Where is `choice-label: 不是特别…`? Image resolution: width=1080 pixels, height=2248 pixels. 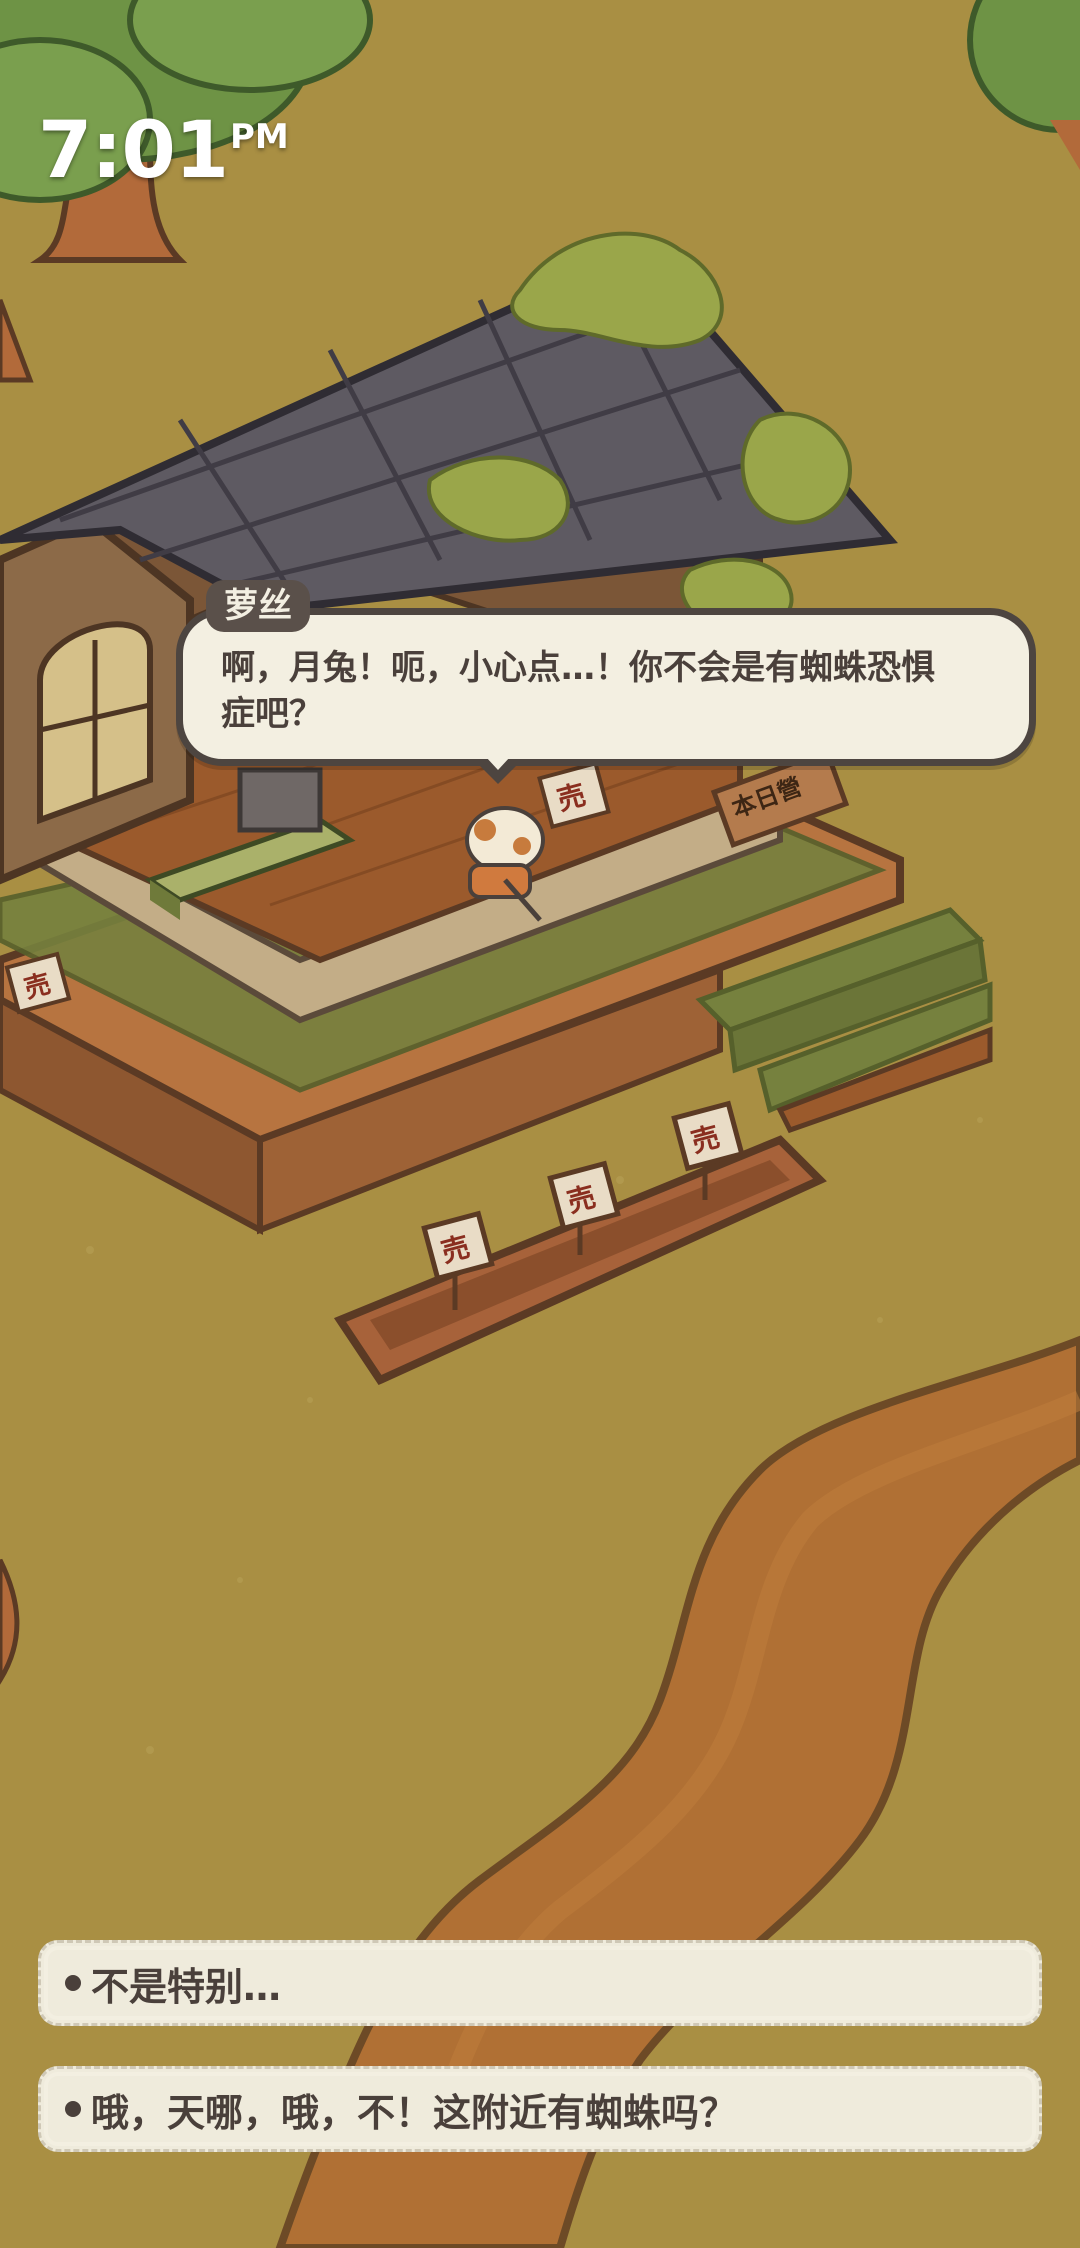 choice-label: 不是特别… is located at coordinates (186, 1986).